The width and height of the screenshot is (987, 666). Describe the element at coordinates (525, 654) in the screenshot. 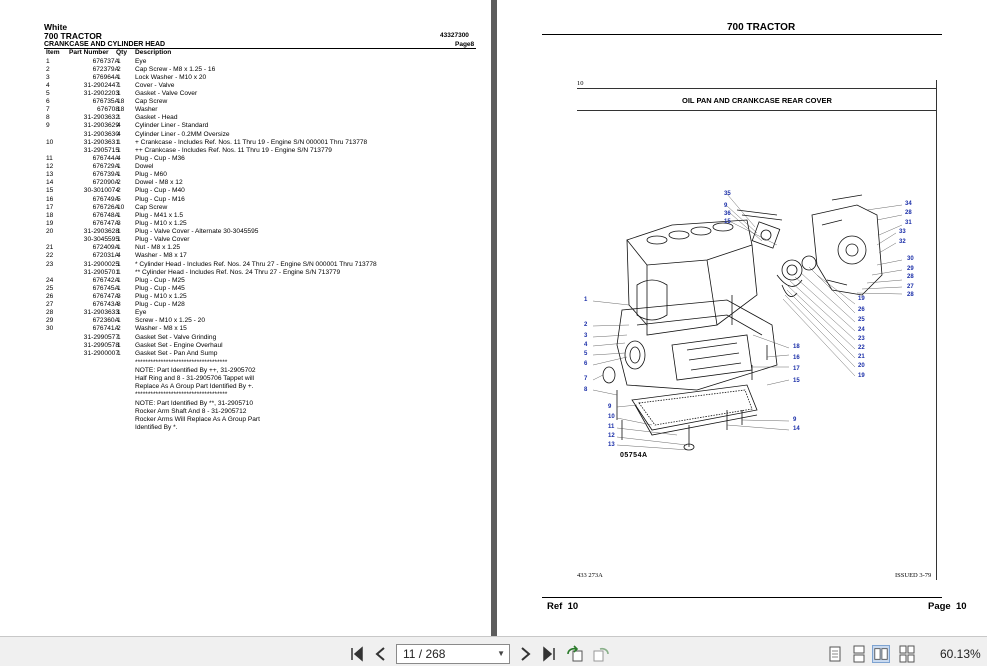

I see `next-page-icon` at that location.